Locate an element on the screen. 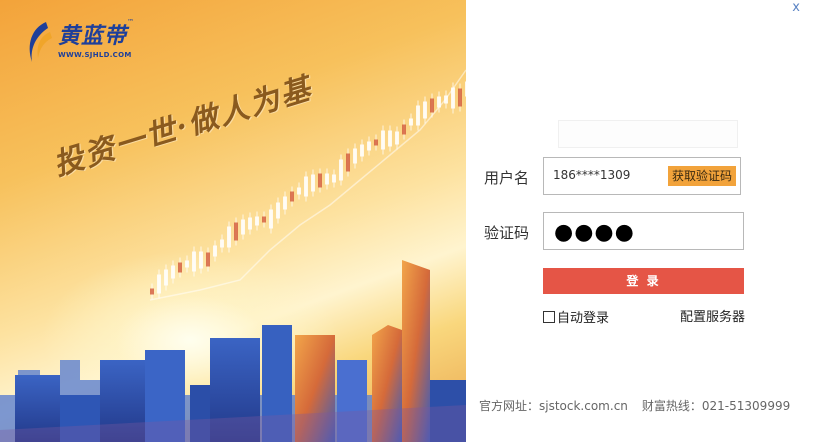 This screenshot has height=442, width=830. footer-hotline: 财富热线：021-51309999 is located at coordinates (716, 406).